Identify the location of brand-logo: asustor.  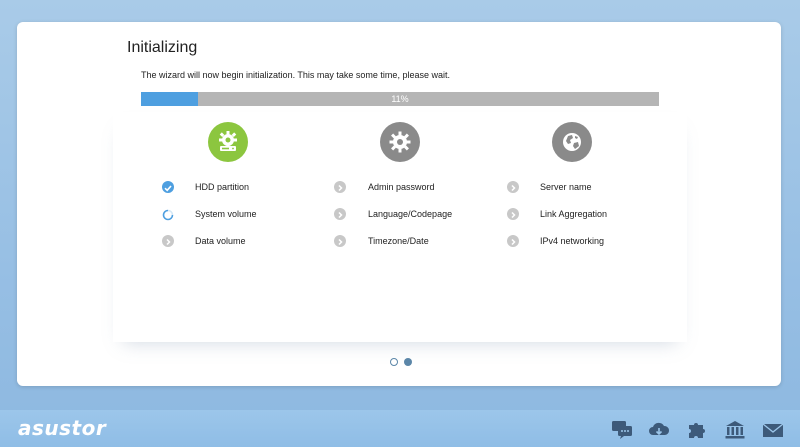
(62, 428).